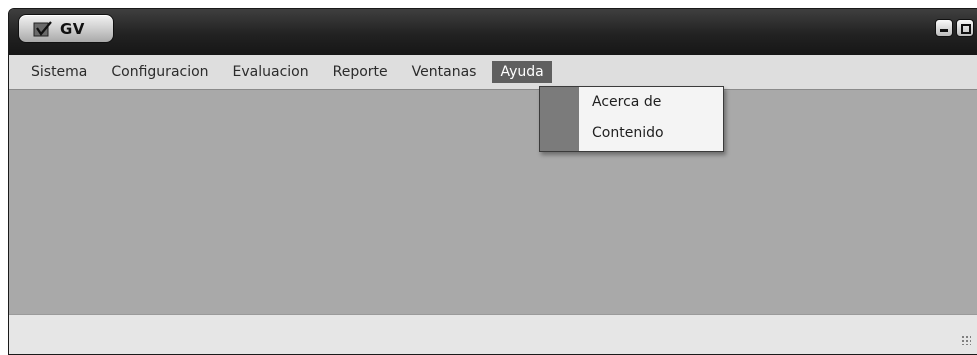  What do you see at coordinates (444, 72) in the screenshot?
I see `menu-ventanas: Ventanas` at bounding box center [444, 72].